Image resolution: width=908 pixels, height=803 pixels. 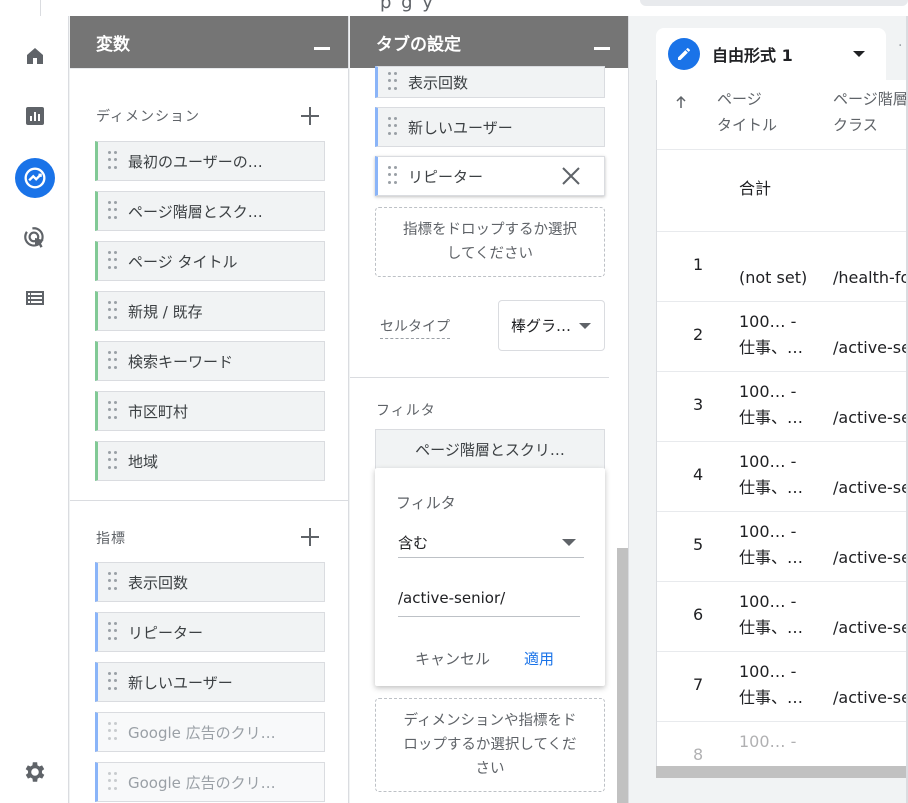 What do you see at coordinates (210, 582) in the screenshot?
I see `metric-chip: 表示回数` at bounding box center [210, 582].